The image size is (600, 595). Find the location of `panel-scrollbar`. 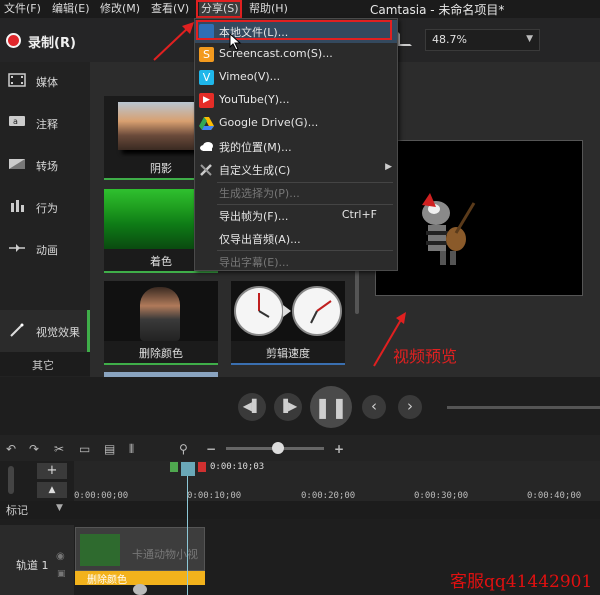

panel-scrollbar is located at coordinates (357, 292).